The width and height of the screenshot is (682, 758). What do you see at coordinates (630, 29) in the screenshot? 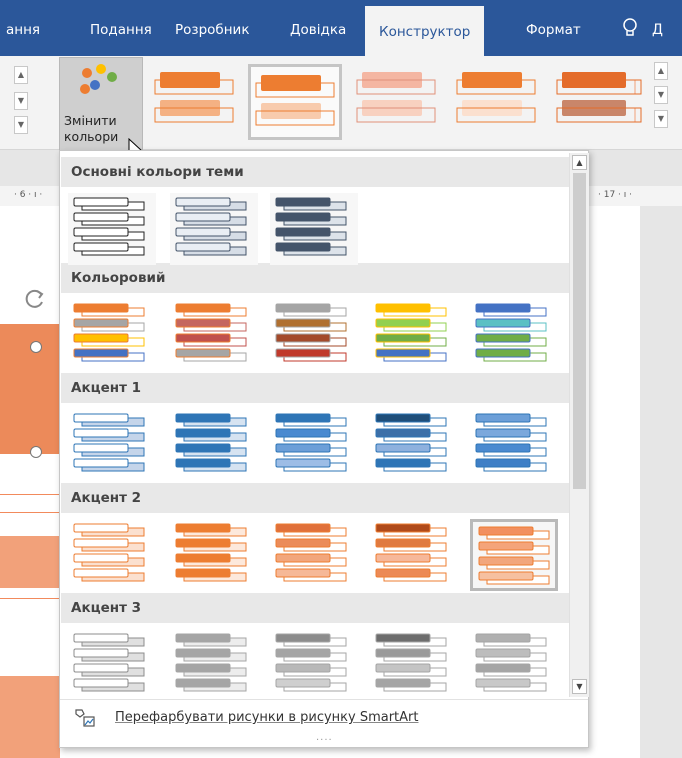
I see `lightbulb-icon` at bounding box center [630, 29].